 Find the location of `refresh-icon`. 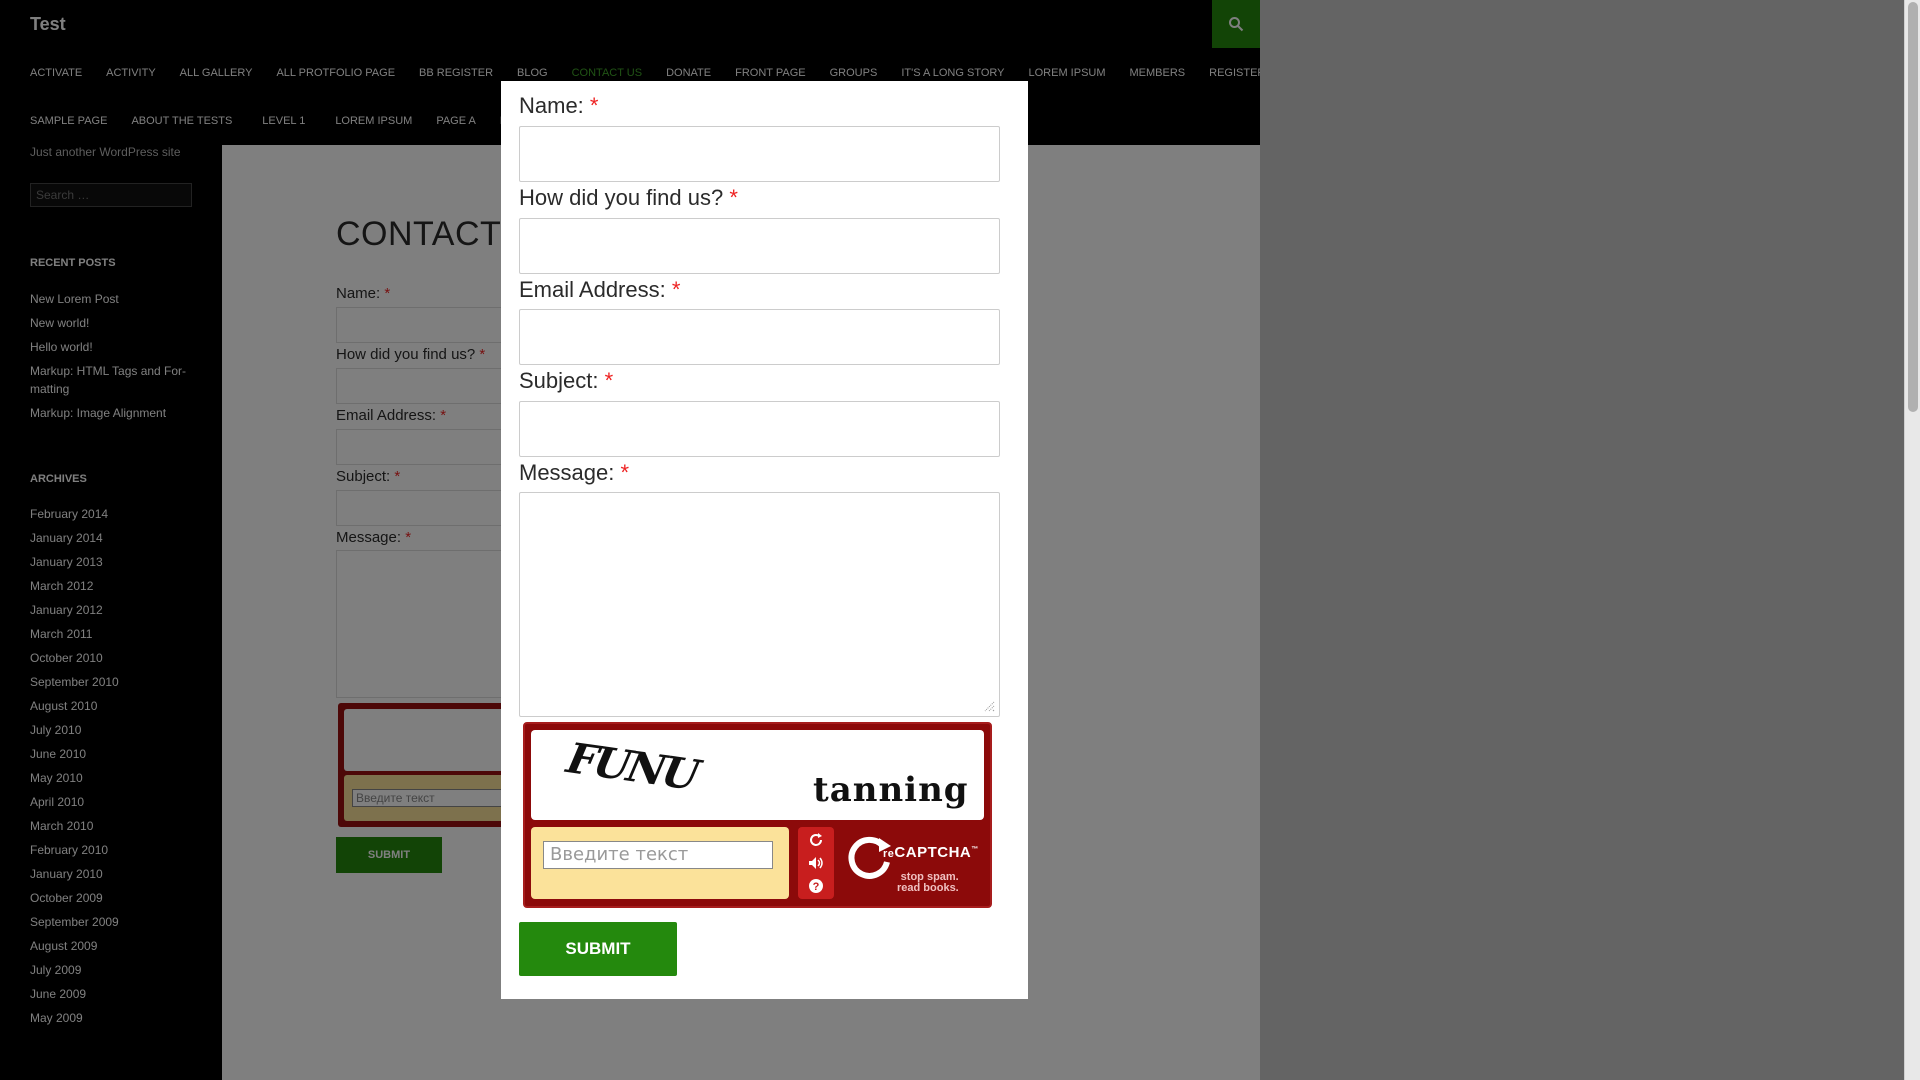

refresh-icon is located at coordinates (816, 839).